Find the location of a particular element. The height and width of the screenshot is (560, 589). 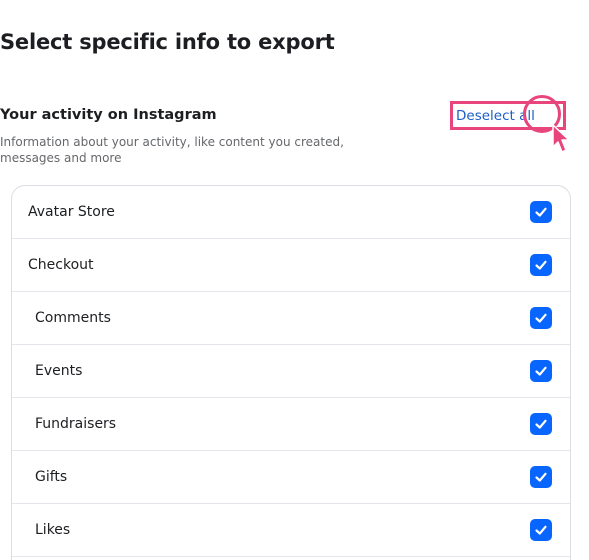

list-item-avatar-store: Avatar Store is located at coordinates (291, 212).